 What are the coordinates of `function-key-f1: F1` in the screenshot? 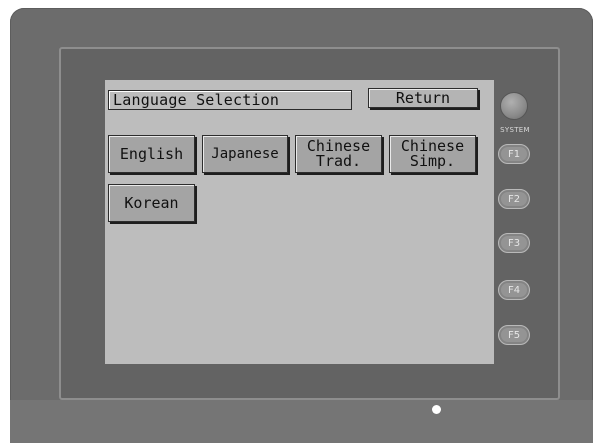 It's located at (514, 154).